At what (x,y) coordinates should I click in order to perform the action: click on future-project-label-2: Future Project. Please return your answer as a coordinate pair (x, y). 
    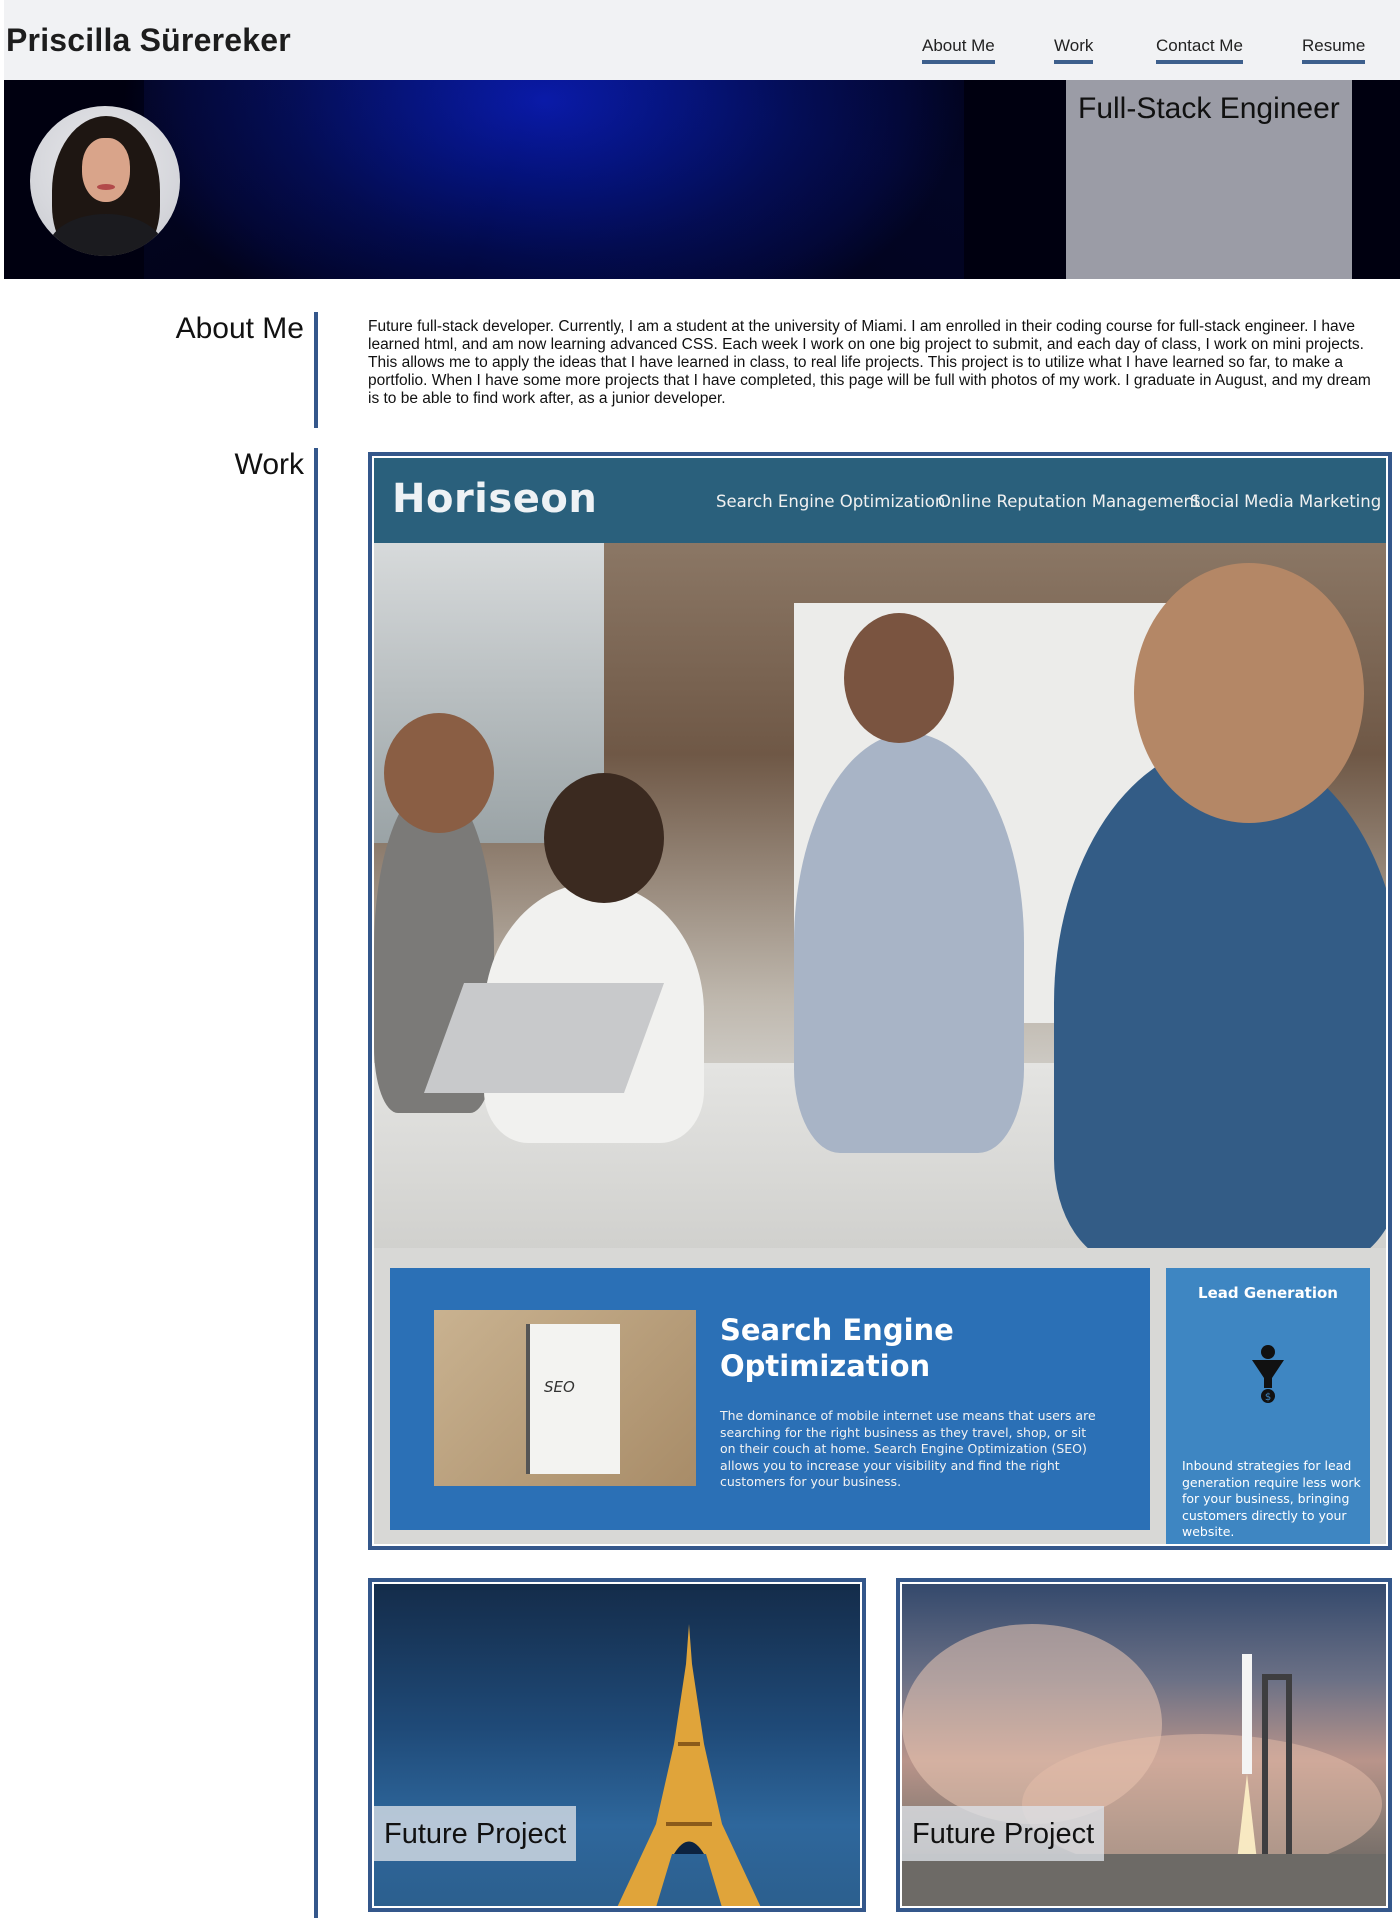
    Looking at the image, I should click on (1003, 1833).